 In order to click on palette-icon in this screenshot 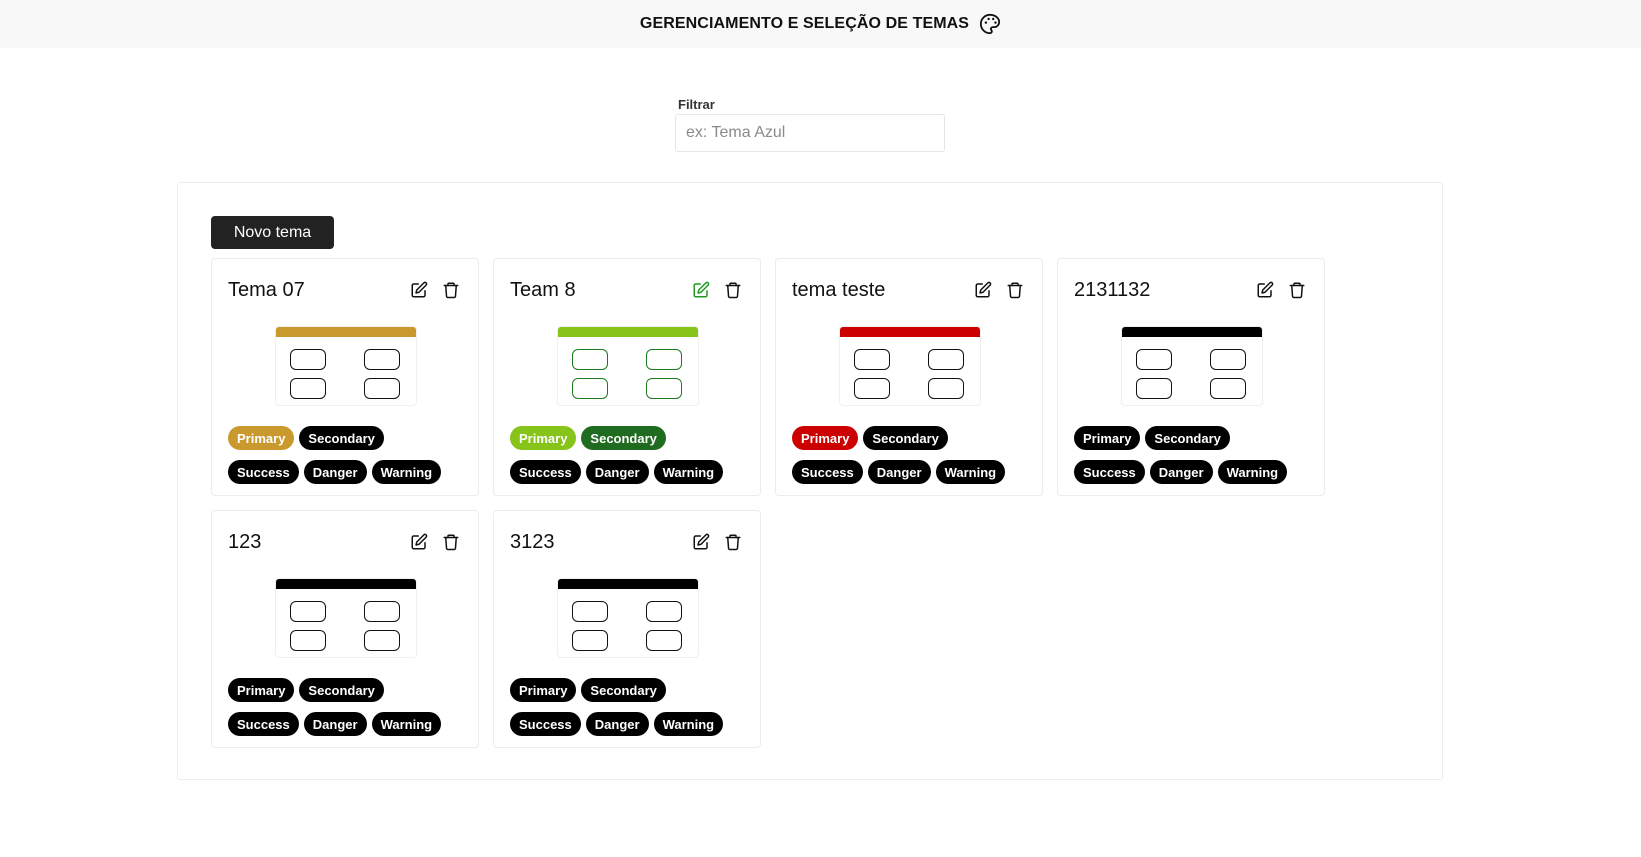, I will do `click(990, 24)`.